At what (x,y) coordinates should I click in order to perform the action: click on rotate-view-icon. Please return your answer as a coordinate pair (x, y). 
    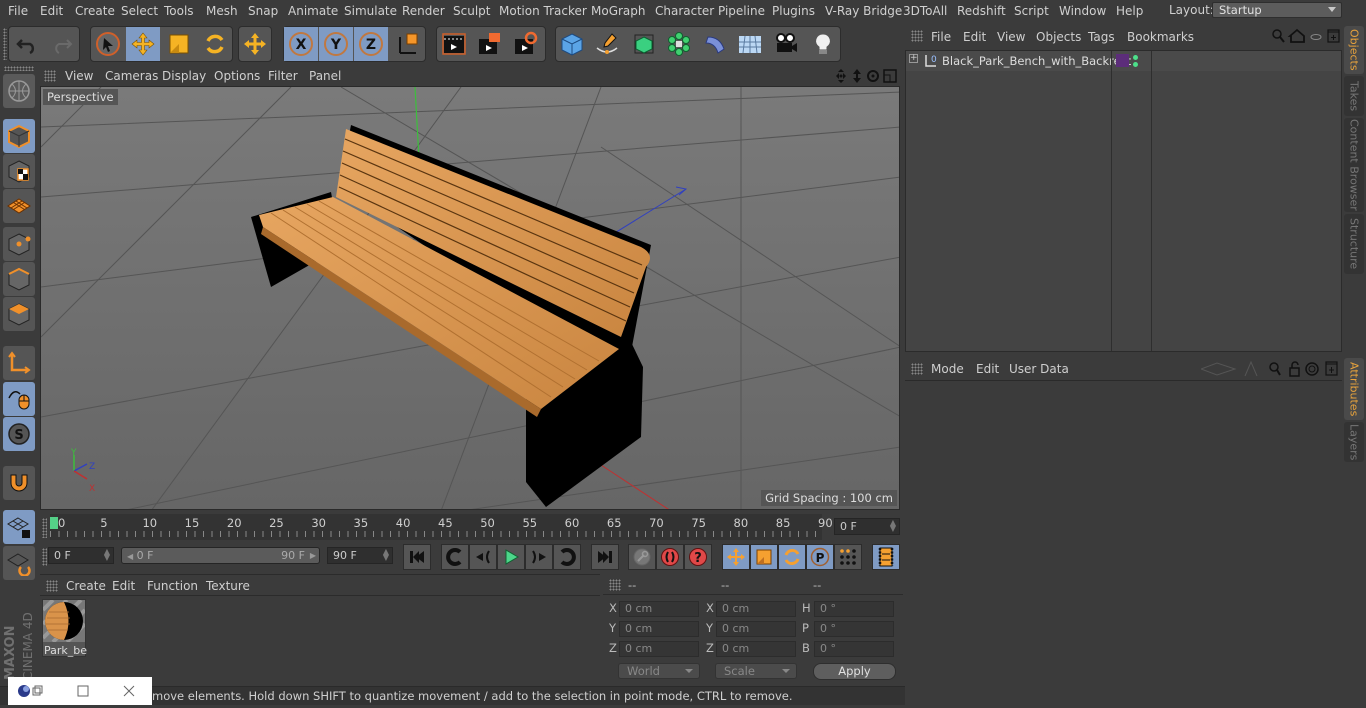
    Looking at the image, I should click on (873, 76).